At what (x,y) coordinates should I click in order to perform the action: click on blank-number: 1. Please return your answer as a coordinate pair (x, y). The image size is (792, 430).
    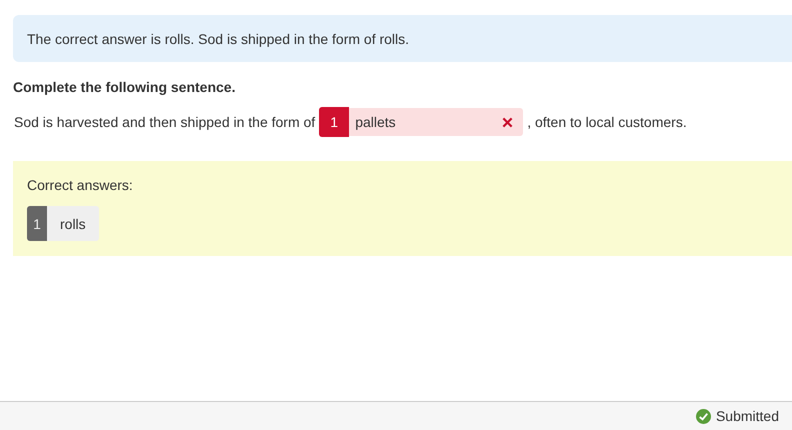
    Looking at the image, I should click on (334, 122).